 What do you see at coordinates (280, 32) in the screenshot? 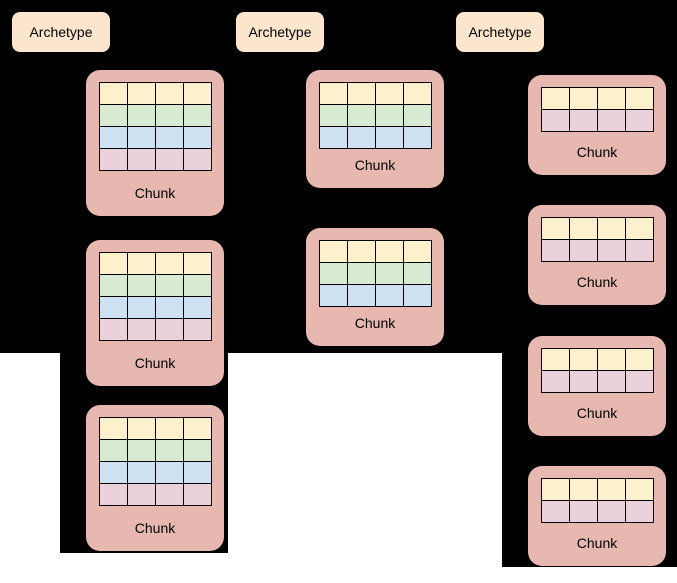
I see `archetype-label-2: Archetype` at bounding box center [280, 32].